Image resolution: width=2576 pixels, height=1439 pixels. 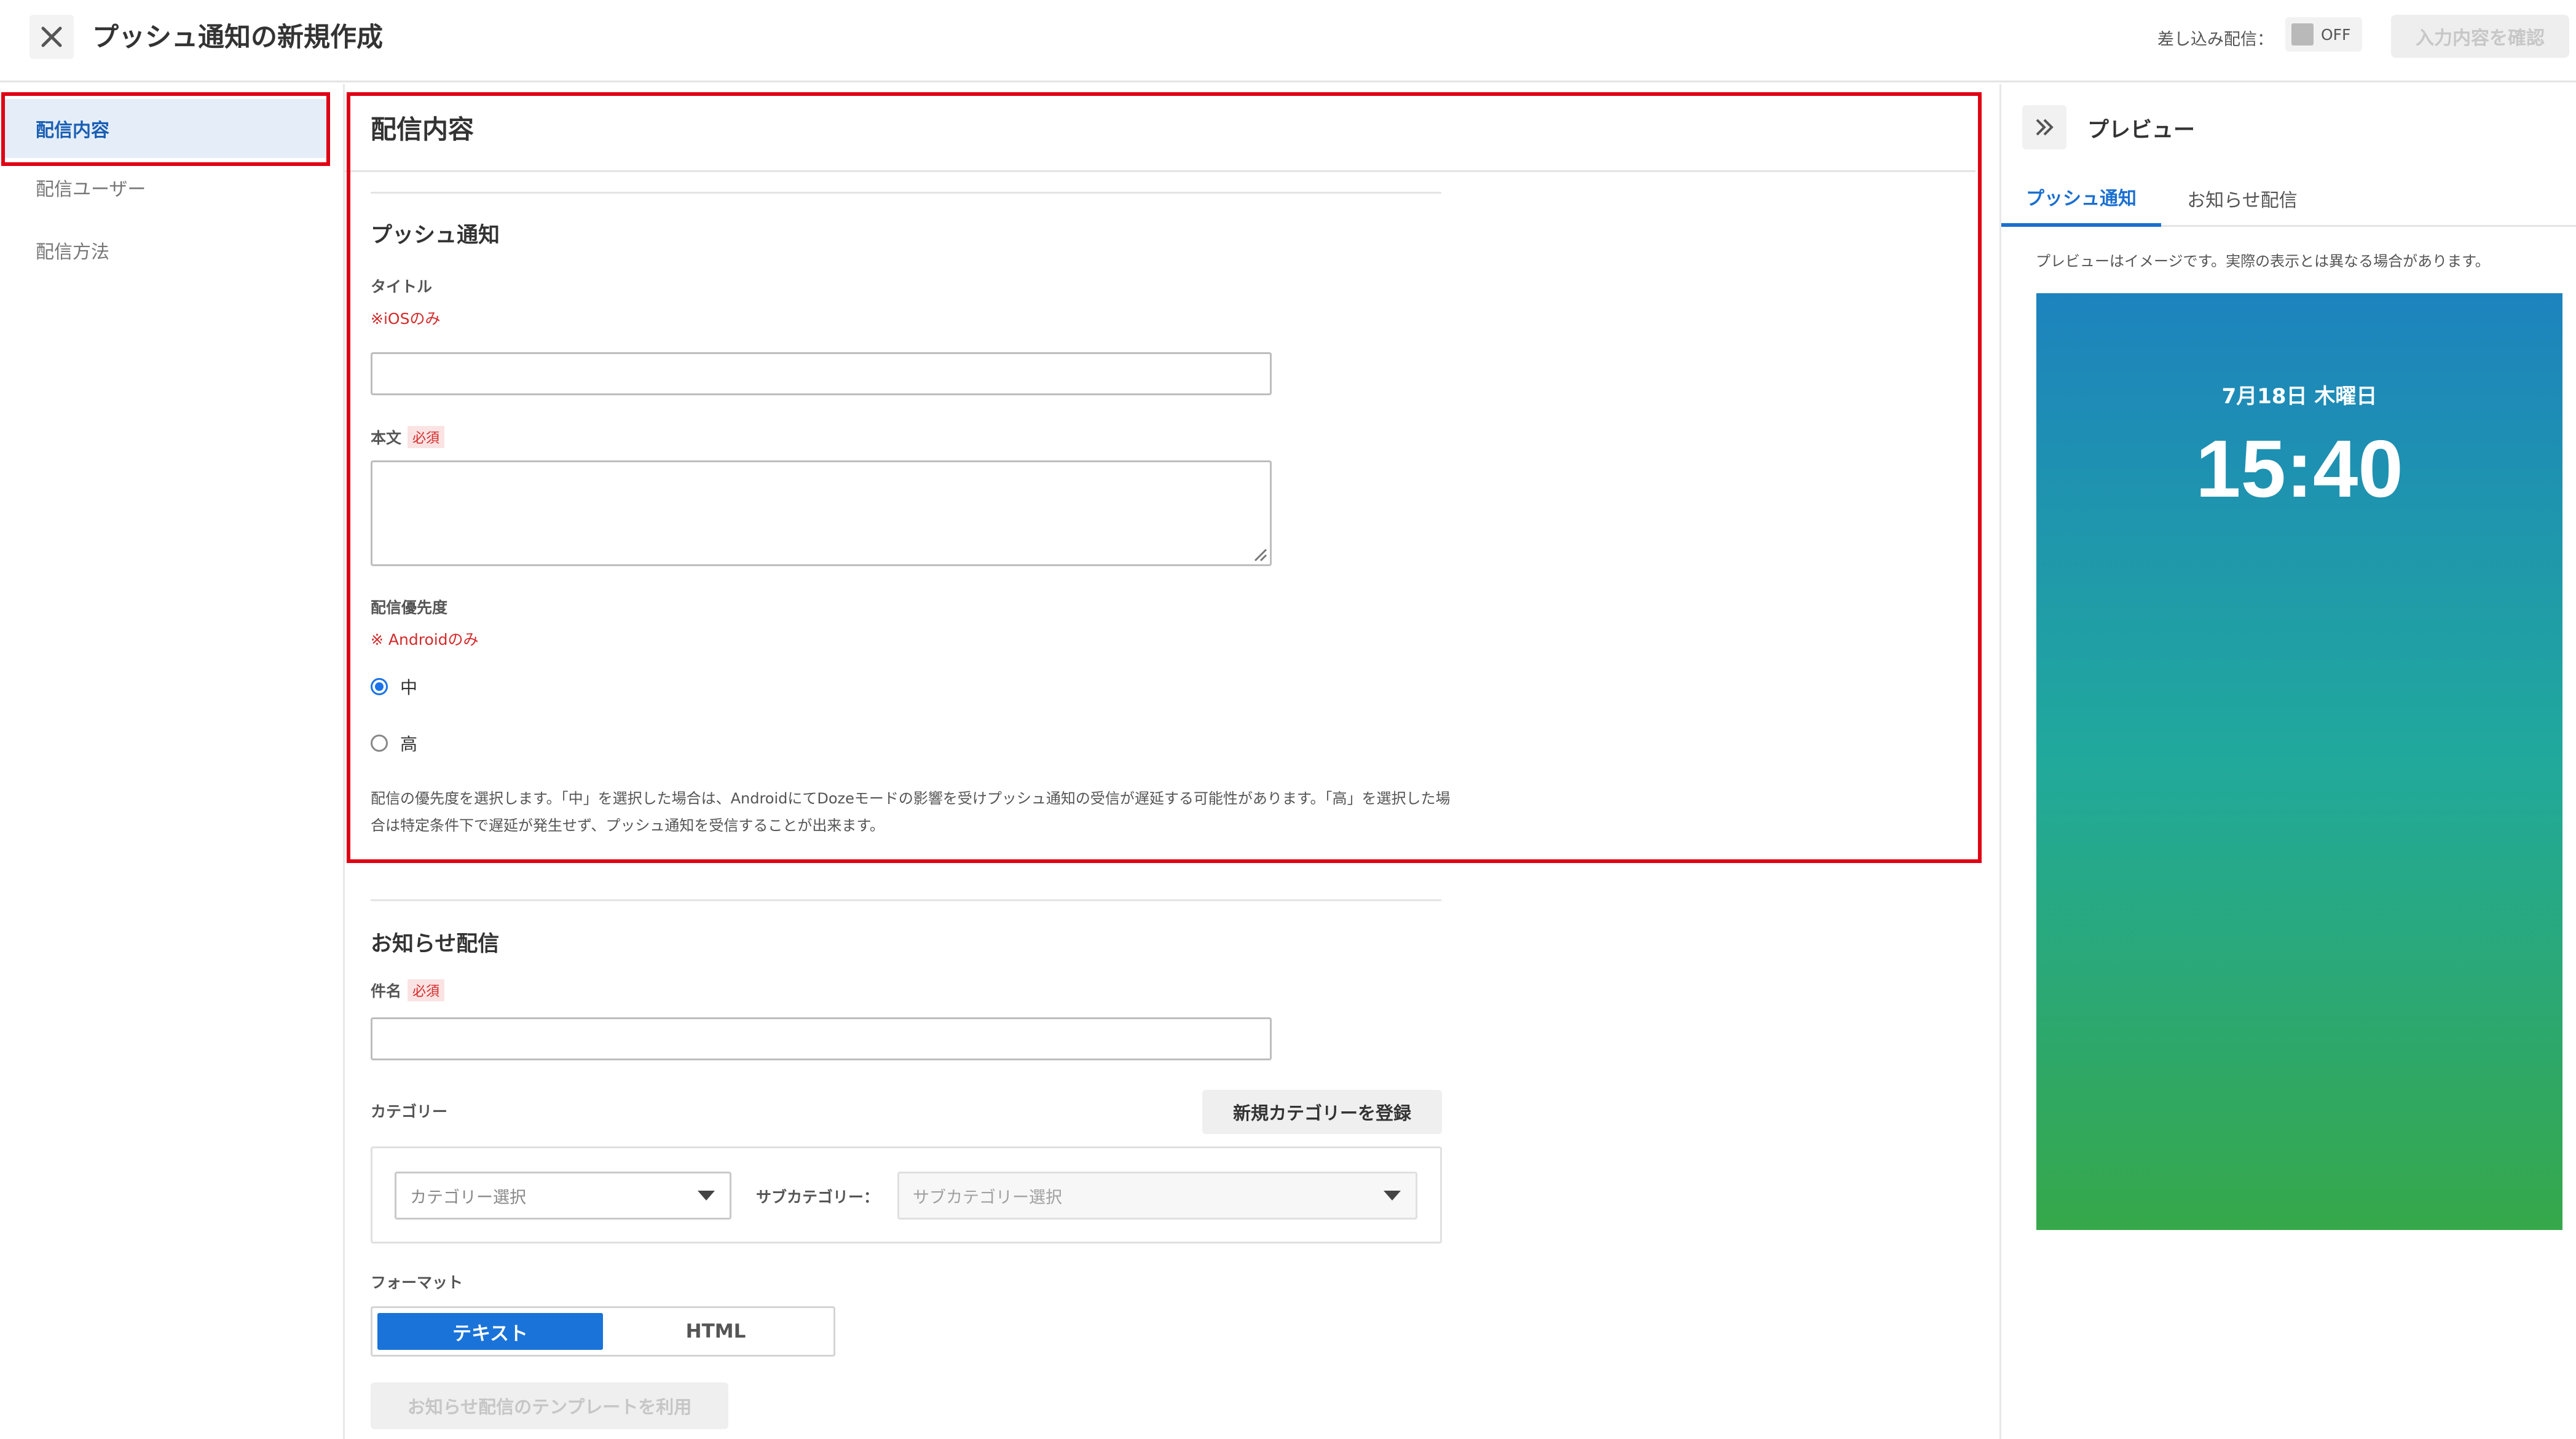 What do you see at coordinates (2215, 39) in the screenshot?
I see `merge-delivery-label: 差し込み配信：` at bounding box center [2215, 39].